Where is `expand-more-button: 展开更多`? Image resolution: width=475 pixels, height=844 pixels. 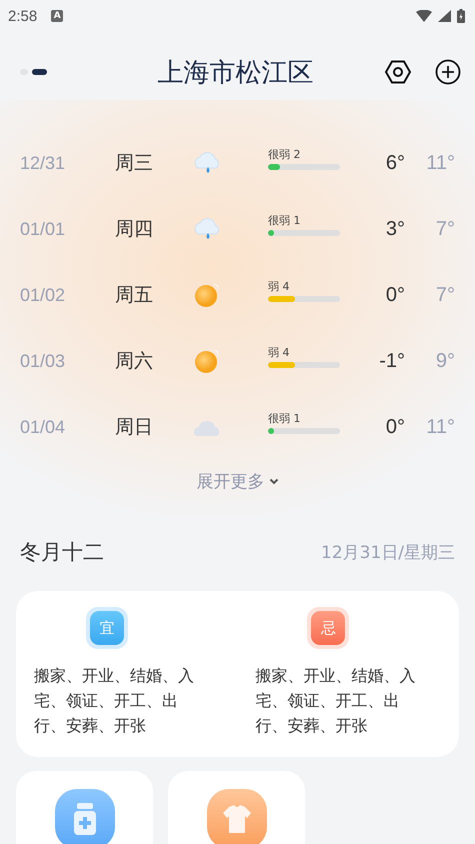 expand-more-button: 展开更多 is located at coordinates (237, 481).